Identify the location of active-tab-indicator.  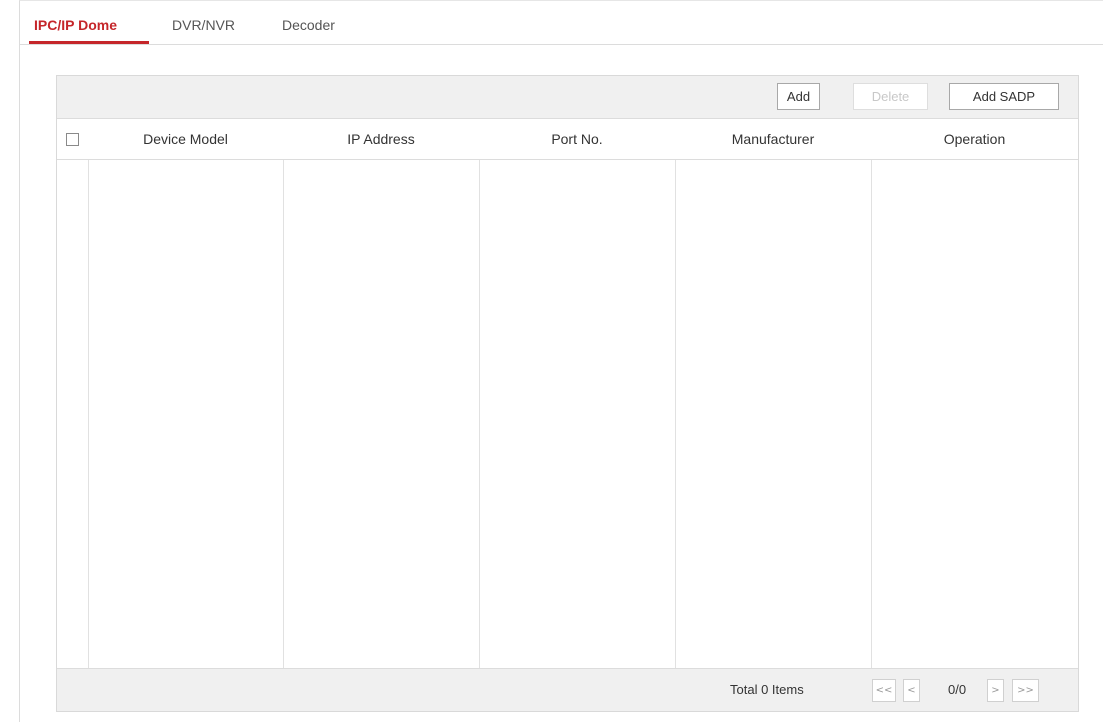
(89, 42).